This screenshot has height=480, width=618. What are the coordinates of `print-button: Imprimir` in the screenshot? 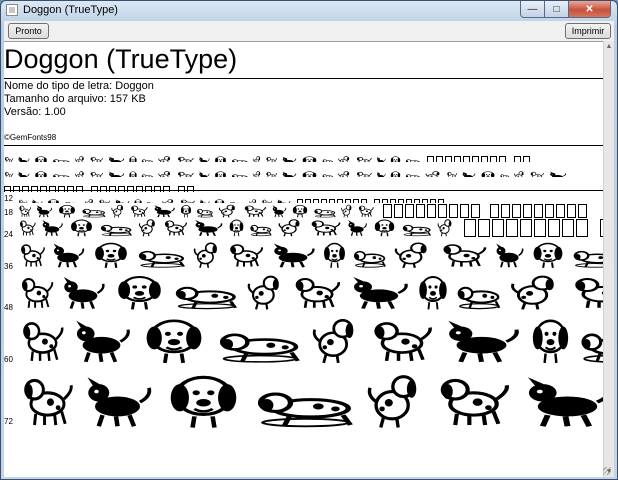 It's located at (588, 31).